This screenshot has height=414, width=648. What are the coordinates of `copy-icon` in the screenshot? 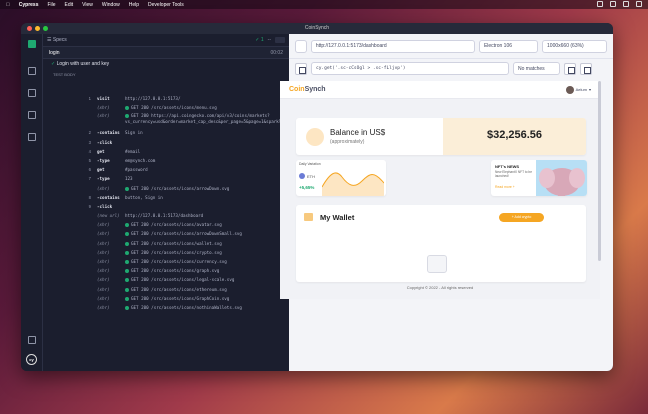 It's located at (570, 68).